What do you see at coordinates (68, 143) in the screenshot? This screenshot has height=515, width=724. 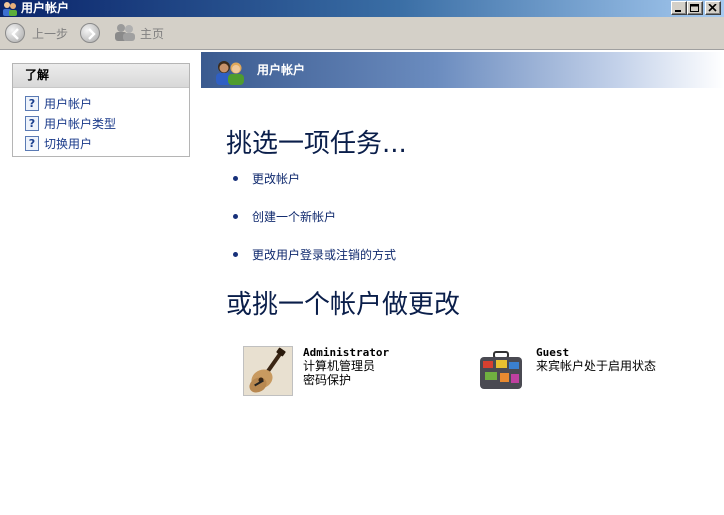 I see `sidebar-item-label: 切换用户` at bounding box center [68, 143].